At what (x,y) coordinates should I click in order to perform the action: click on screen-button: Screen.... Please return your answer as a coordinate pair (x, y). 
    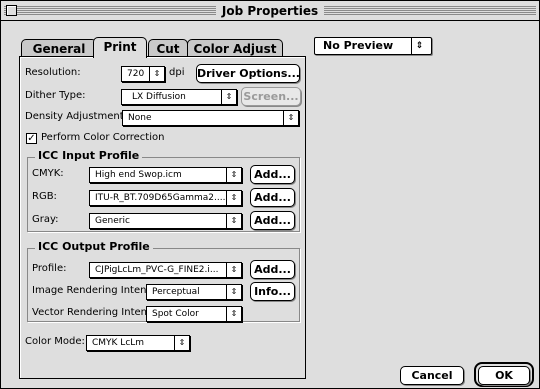
    Looking at the image, I should click on (271, 96).